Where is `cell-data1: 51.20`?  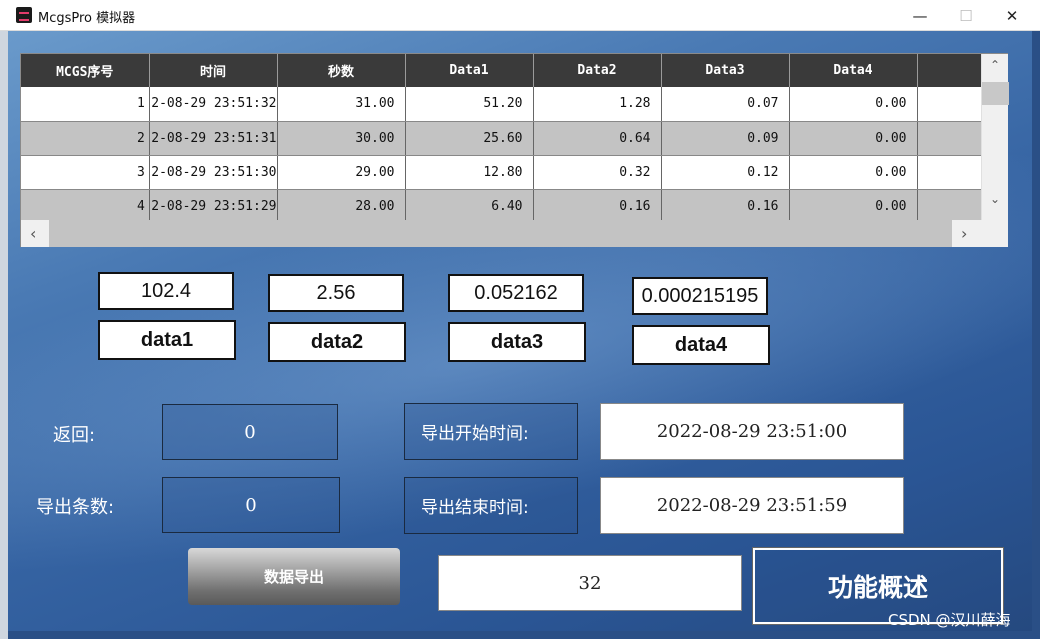
cell-data1: 51.20 is located at coordinates (469, 104).